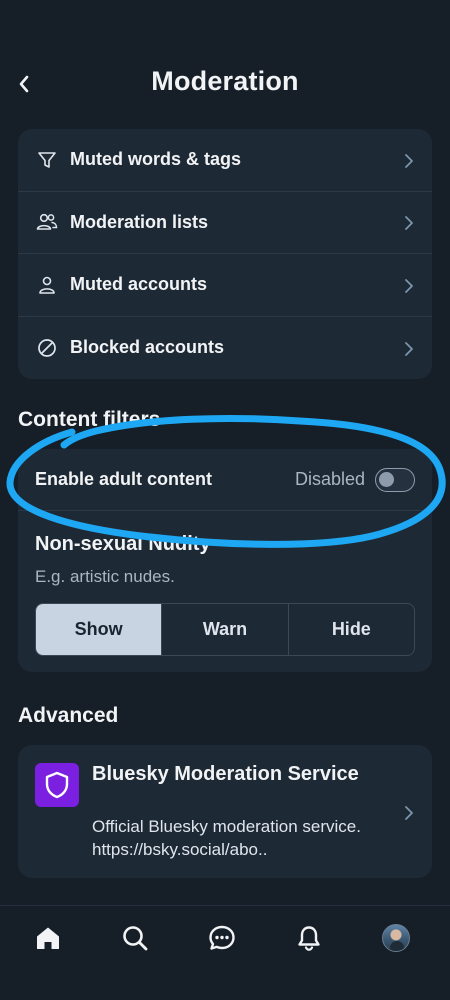 The height and width of the screenshot is (1000, 450). I want to click on filter-icon, so click(47, 160).